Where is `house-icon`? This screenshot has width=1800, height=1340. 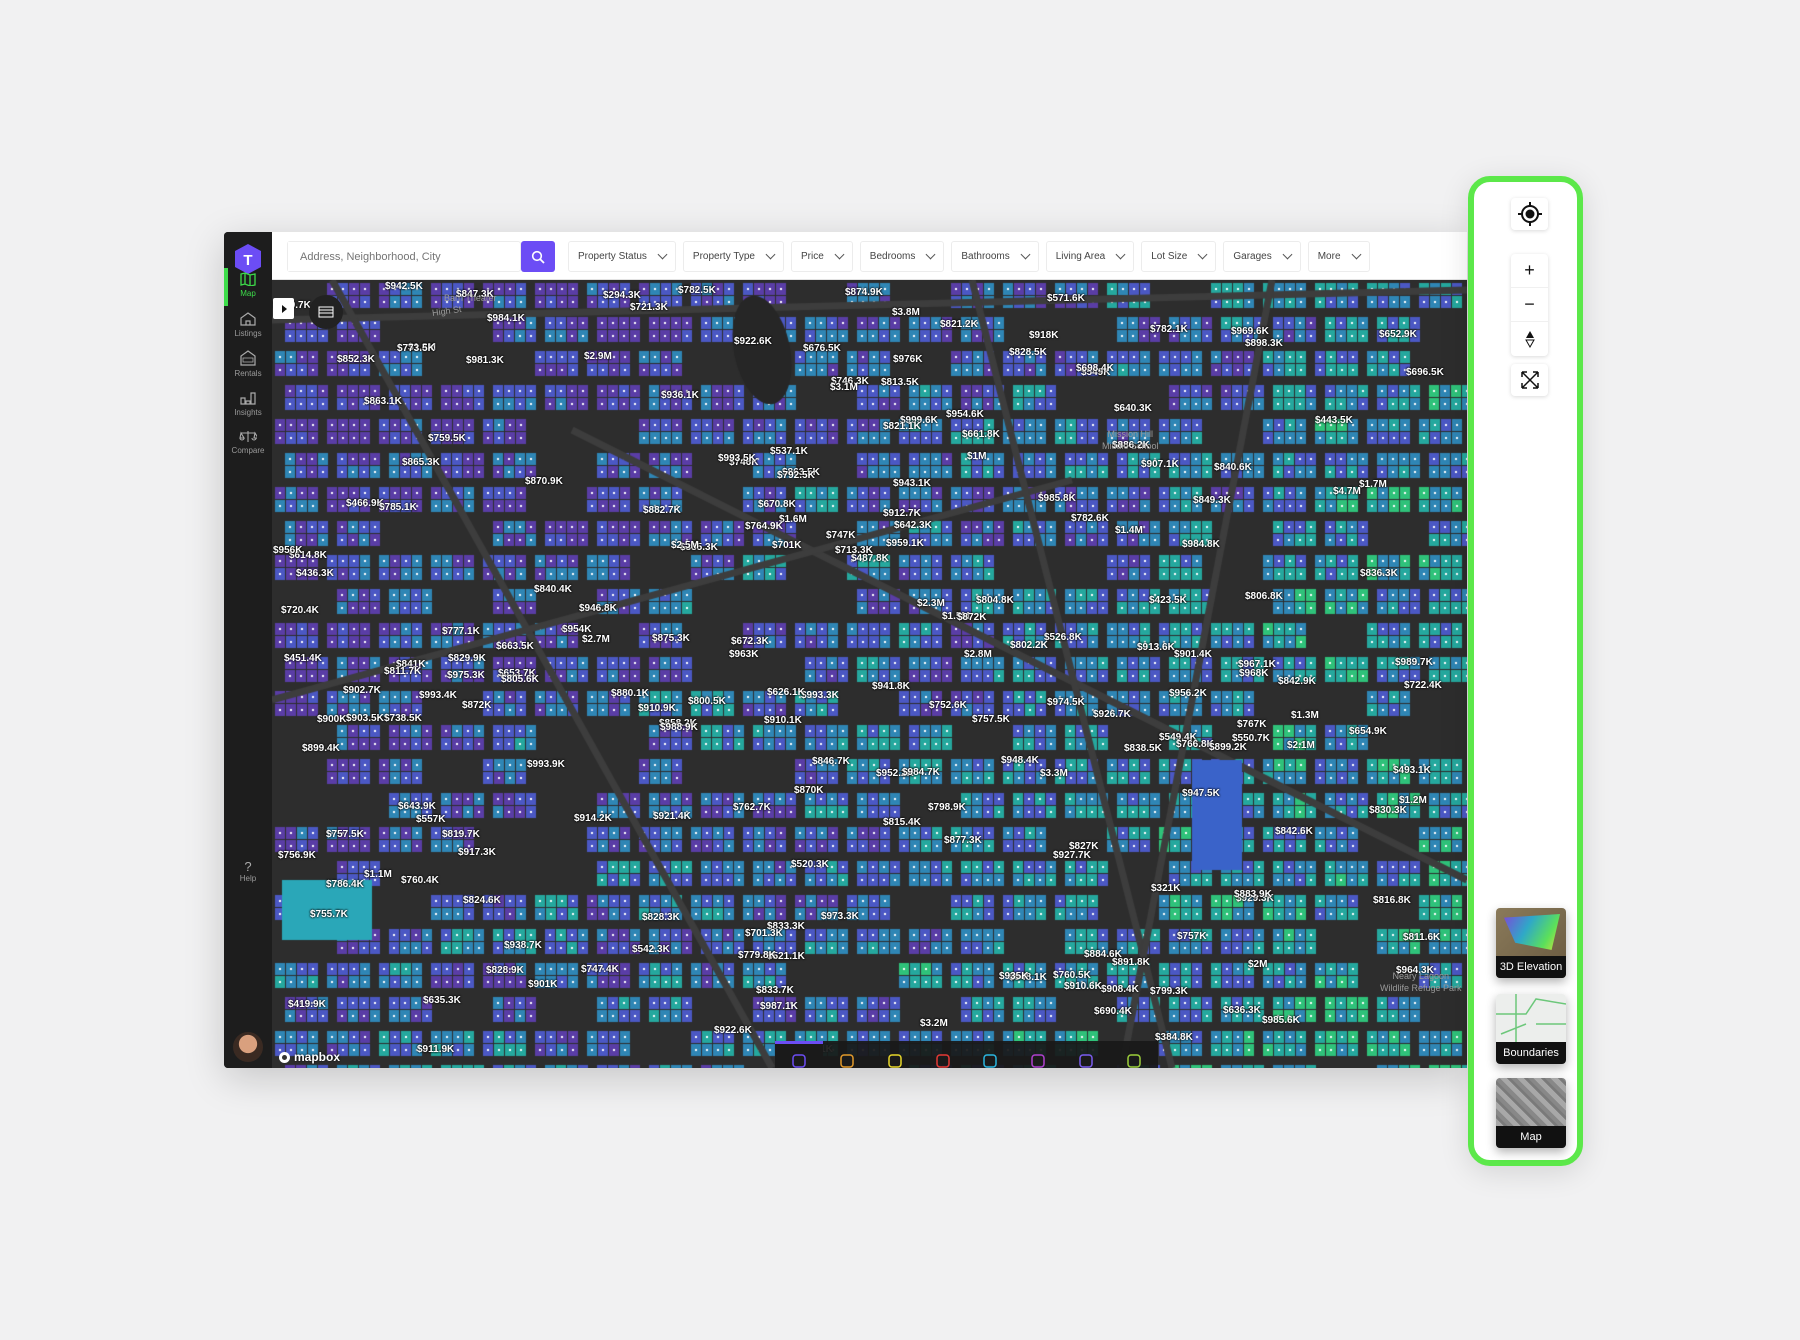 house-icon is located at coordinates (248, 319).